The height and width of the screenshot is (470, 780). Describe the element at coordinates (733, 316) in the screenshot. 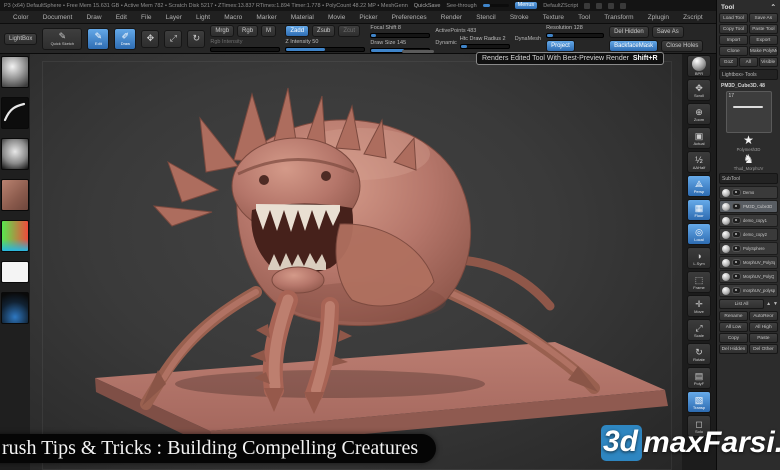

I see `rename-button: Rename` at that location.